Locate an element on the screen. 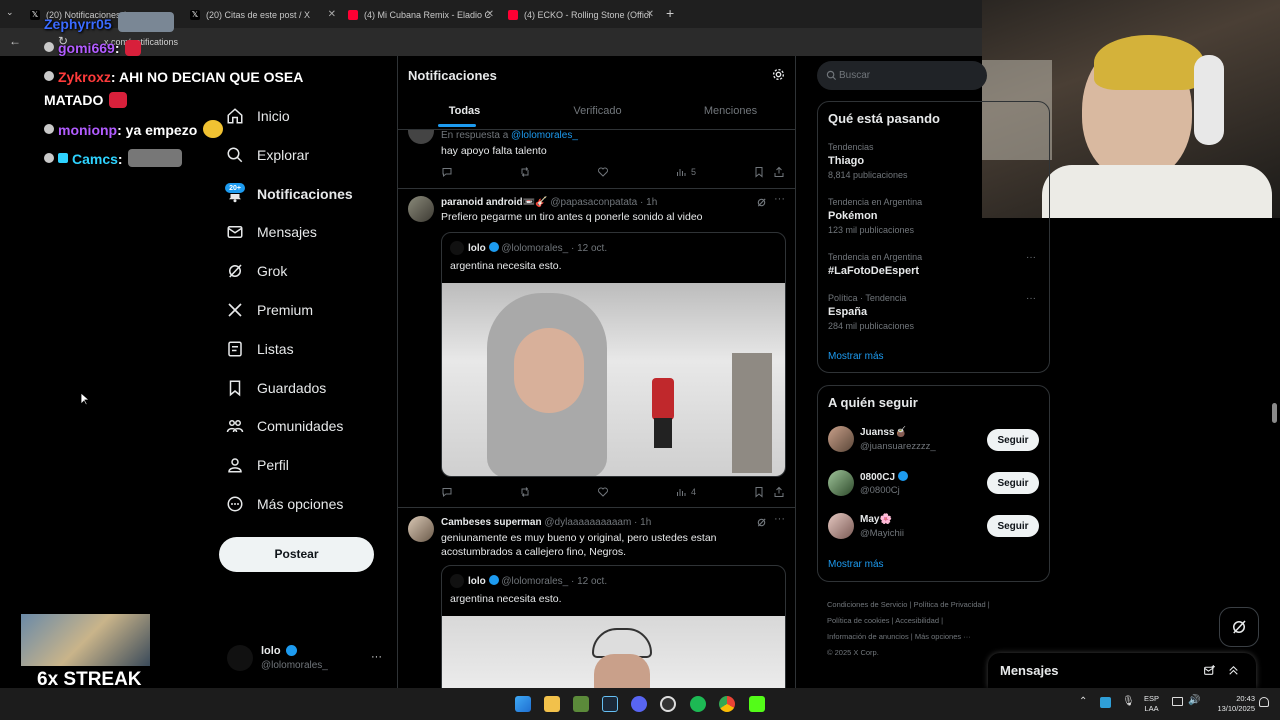 This screenshot has height=720, width=1280. footer-link: Accesibilidad is located at coordinates (917, 620).